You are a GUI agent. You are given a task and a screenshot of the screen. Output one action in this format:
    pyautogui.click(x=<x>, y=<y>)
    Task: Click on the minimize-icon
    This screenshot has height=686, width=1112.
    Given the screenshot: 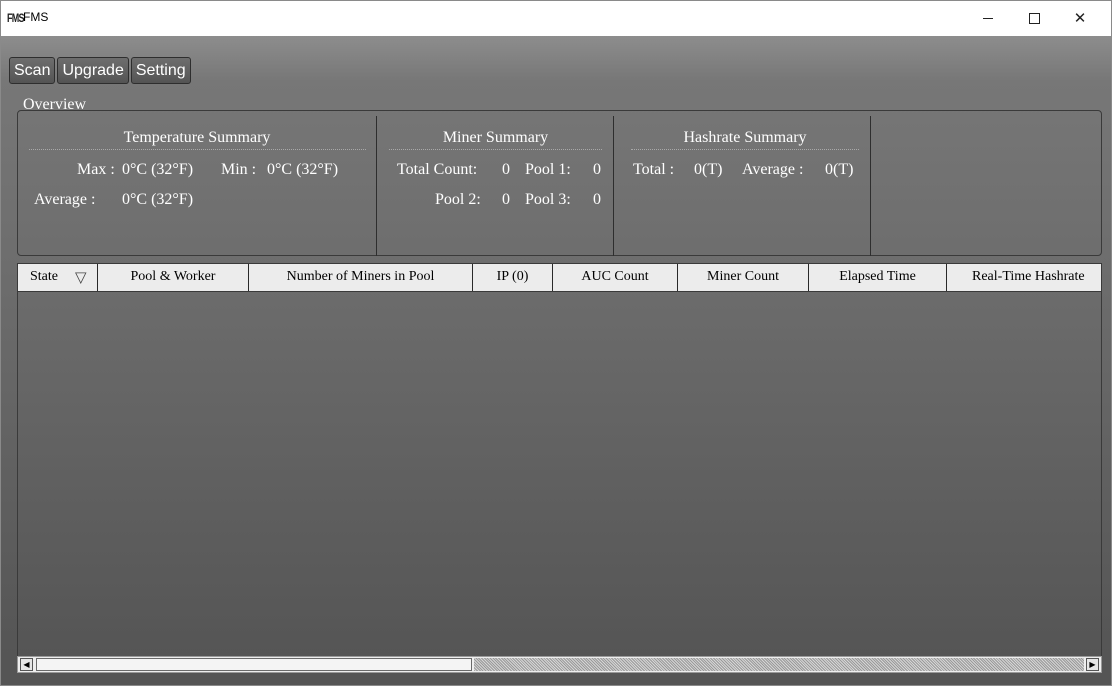 What is the action you would take?
    pyautogui.click(x=988, y=18)
    